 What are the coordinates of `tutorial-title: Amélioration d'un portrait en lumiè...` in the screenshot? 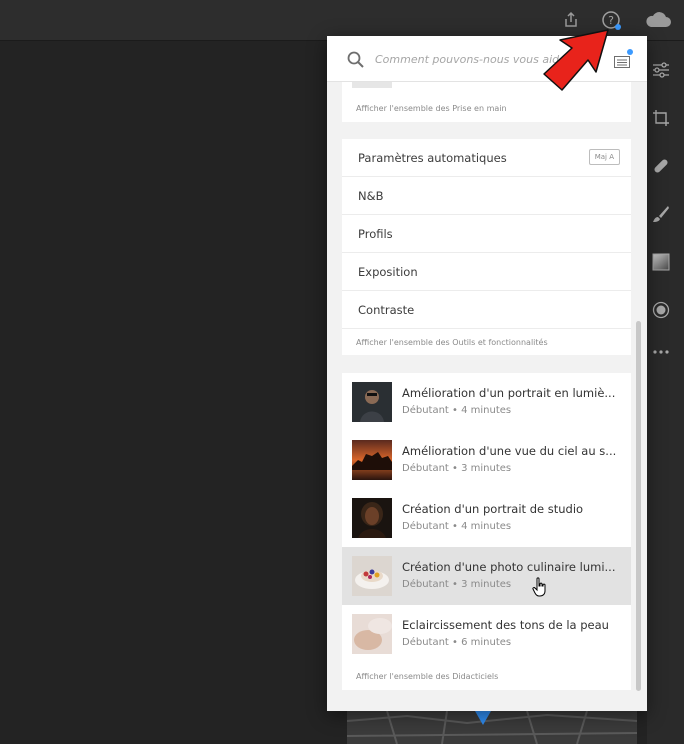 It's located at (509, 393).